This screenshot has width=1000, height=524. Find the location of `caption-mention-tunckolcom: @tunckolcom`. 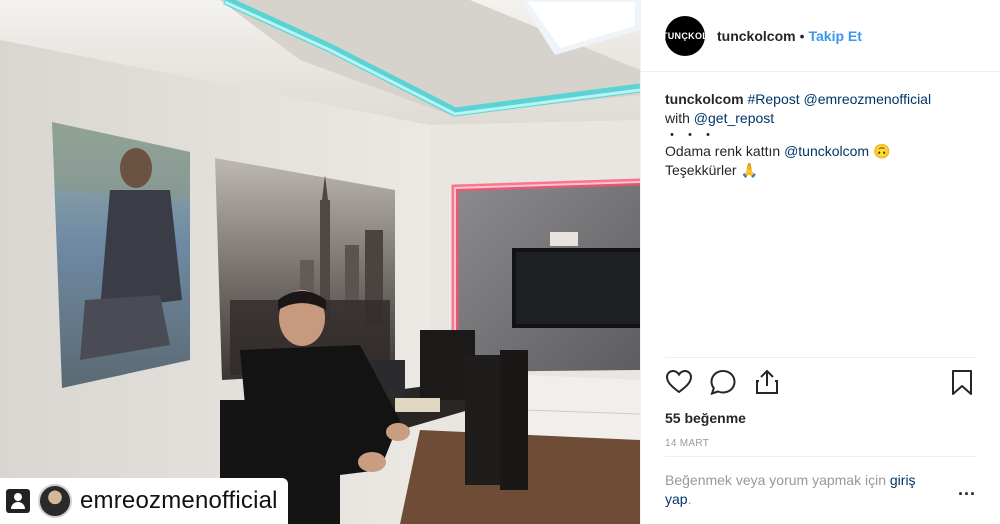

caption-mention-tunckolcom: @tunckolcom is located at coordinates (826, 151).